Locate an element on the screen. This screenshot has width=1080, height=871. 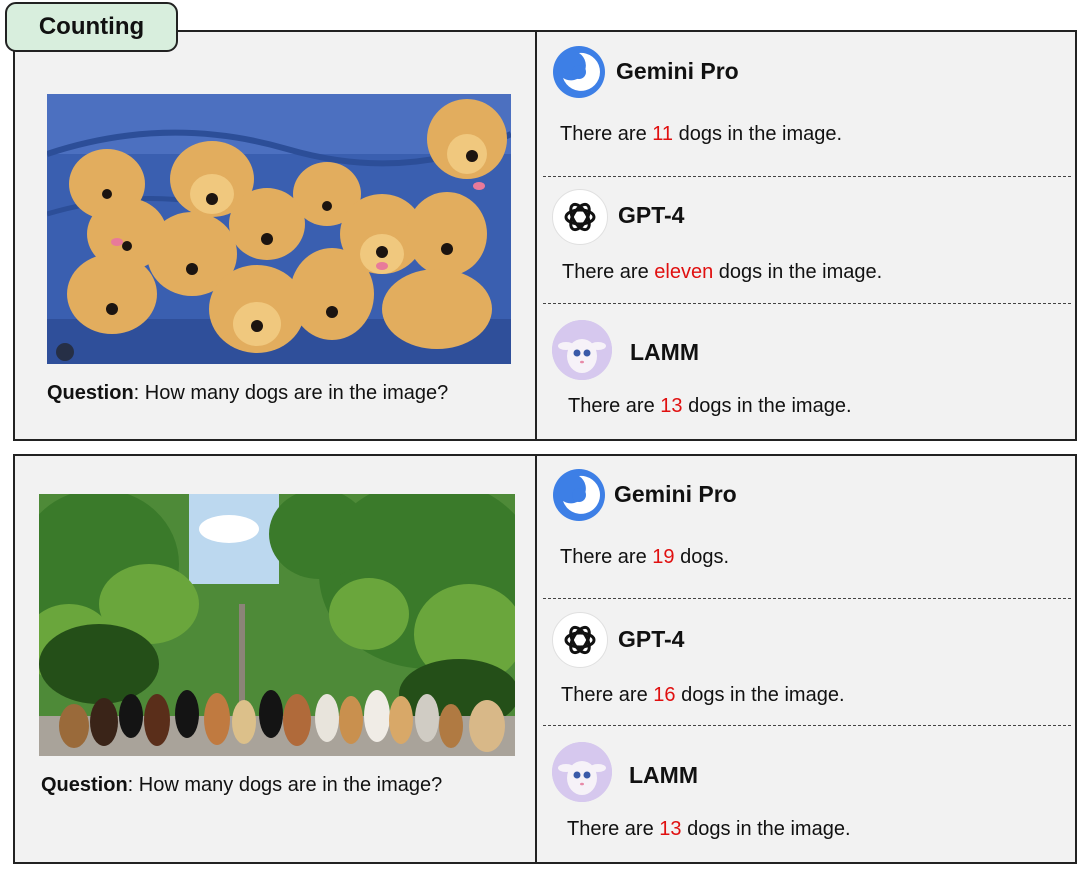
puppies-photo is located at coordinates (279, 229).